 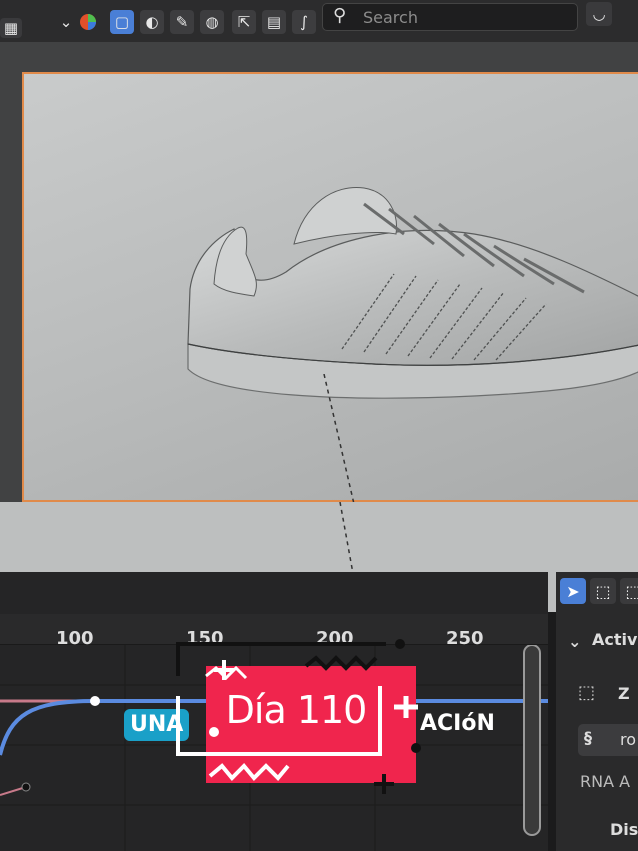 I want to click on search-input: ⚲ Search, so click(x=450, y=17).